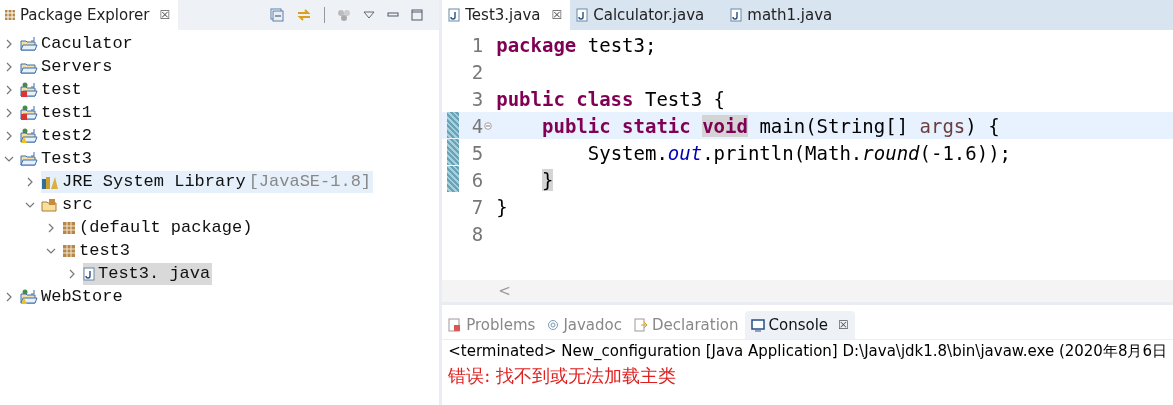 The width and height of the screenshot is (1173, 405). I want to click on line-number: 1, so click(477, 44).